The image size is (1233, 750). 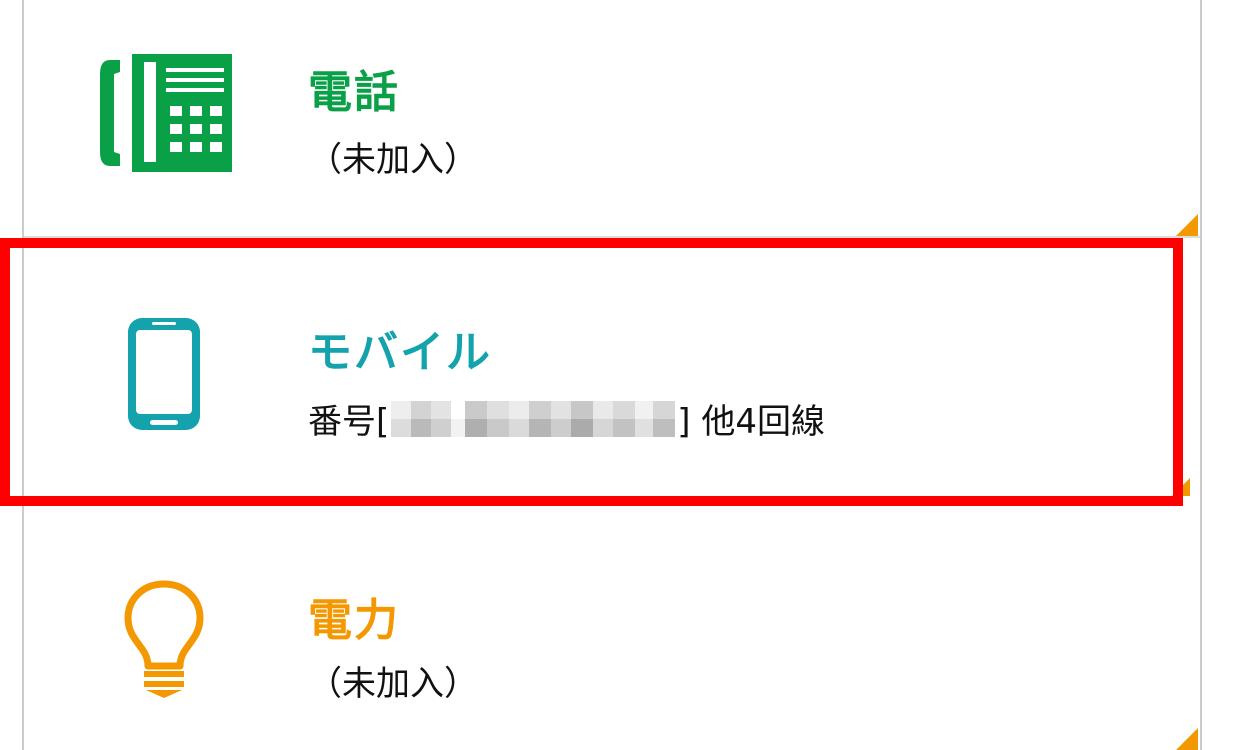 I want to click on service-title-power: 電力, so click(x=354, y=620).